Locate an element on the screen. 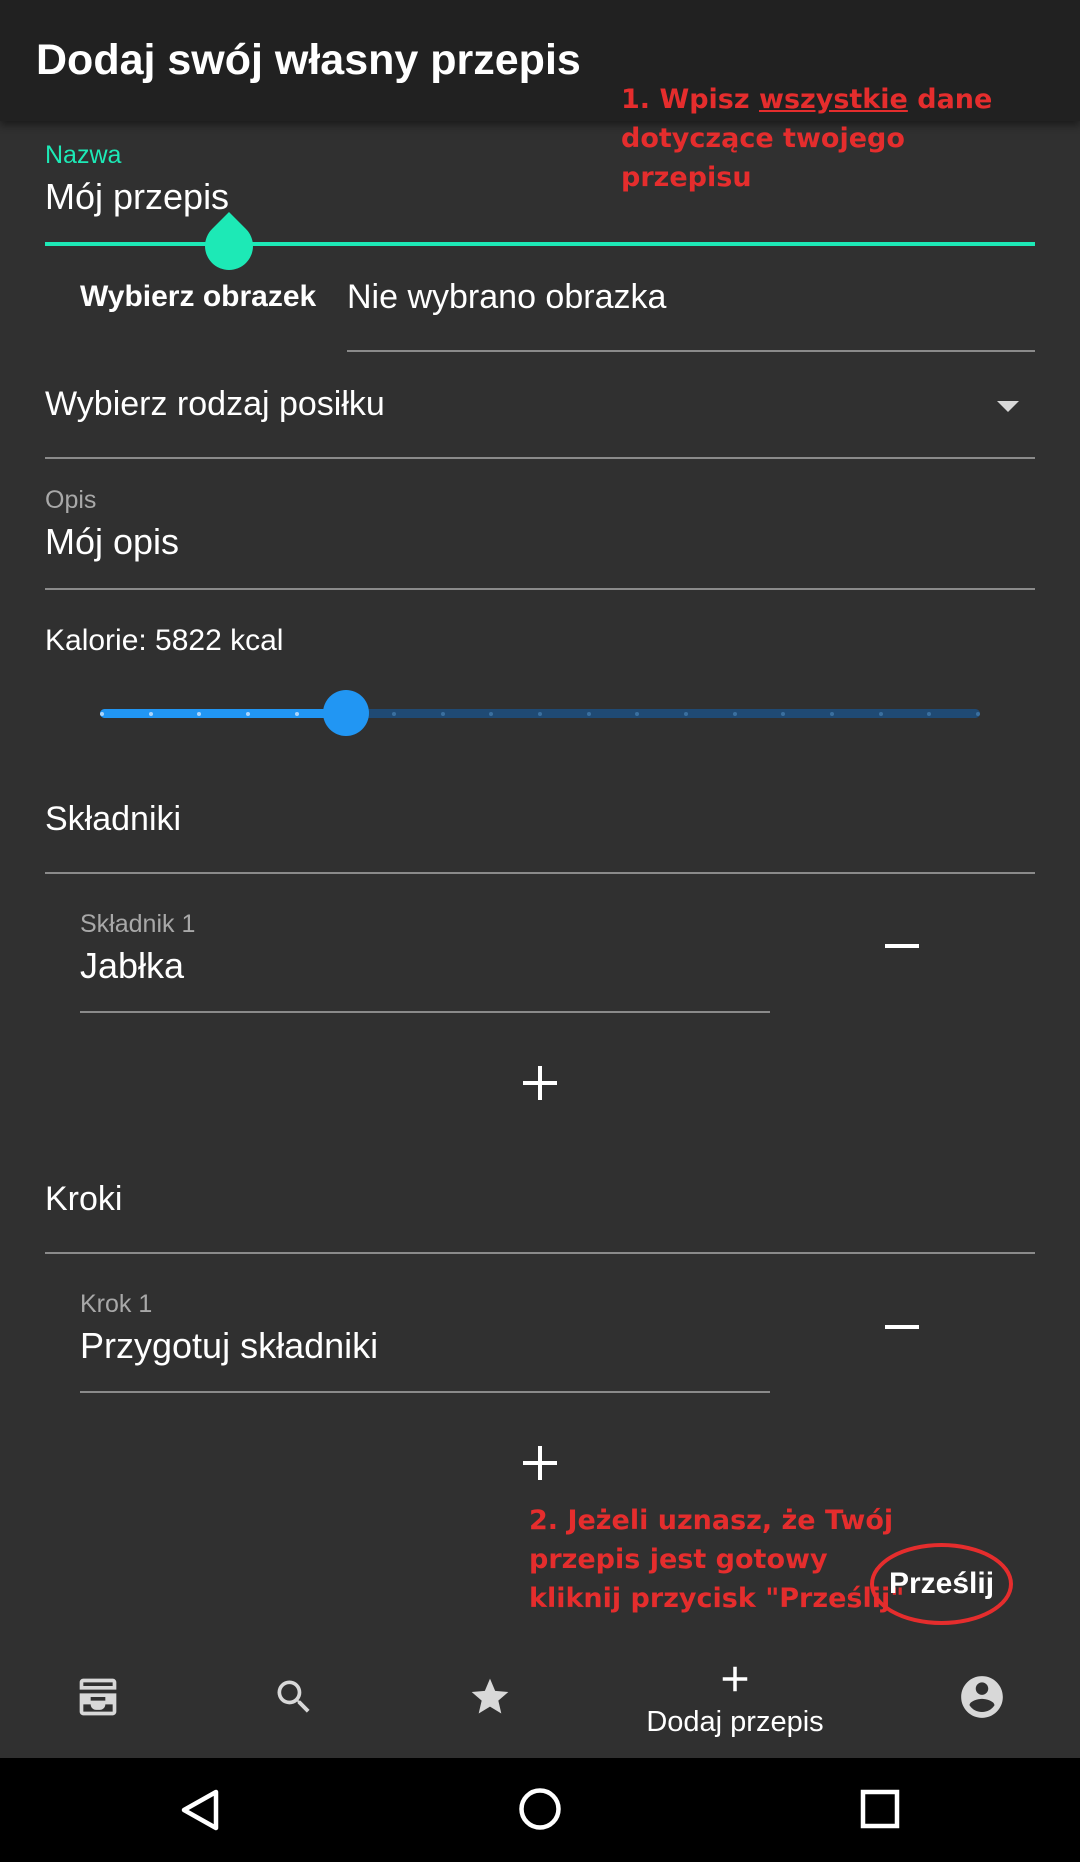 The width and height of the screenshot is (1080, 1862). annotation-emphasis: wszystkie is located at coordinates (833, 99).